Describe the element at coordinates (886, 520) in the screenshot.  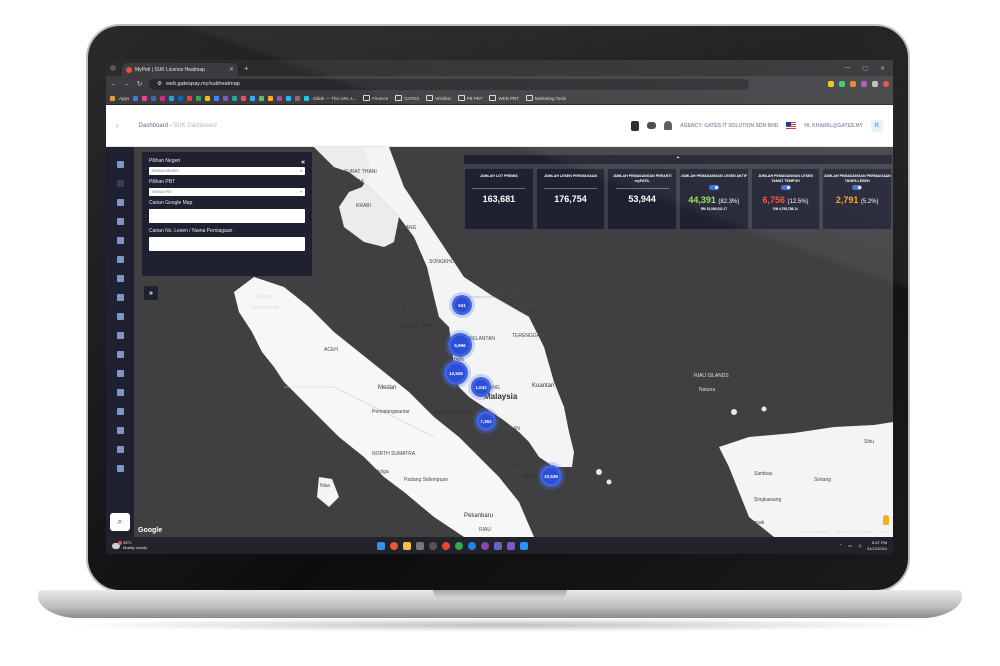
I see `street-view-pegman-icon` at that location.